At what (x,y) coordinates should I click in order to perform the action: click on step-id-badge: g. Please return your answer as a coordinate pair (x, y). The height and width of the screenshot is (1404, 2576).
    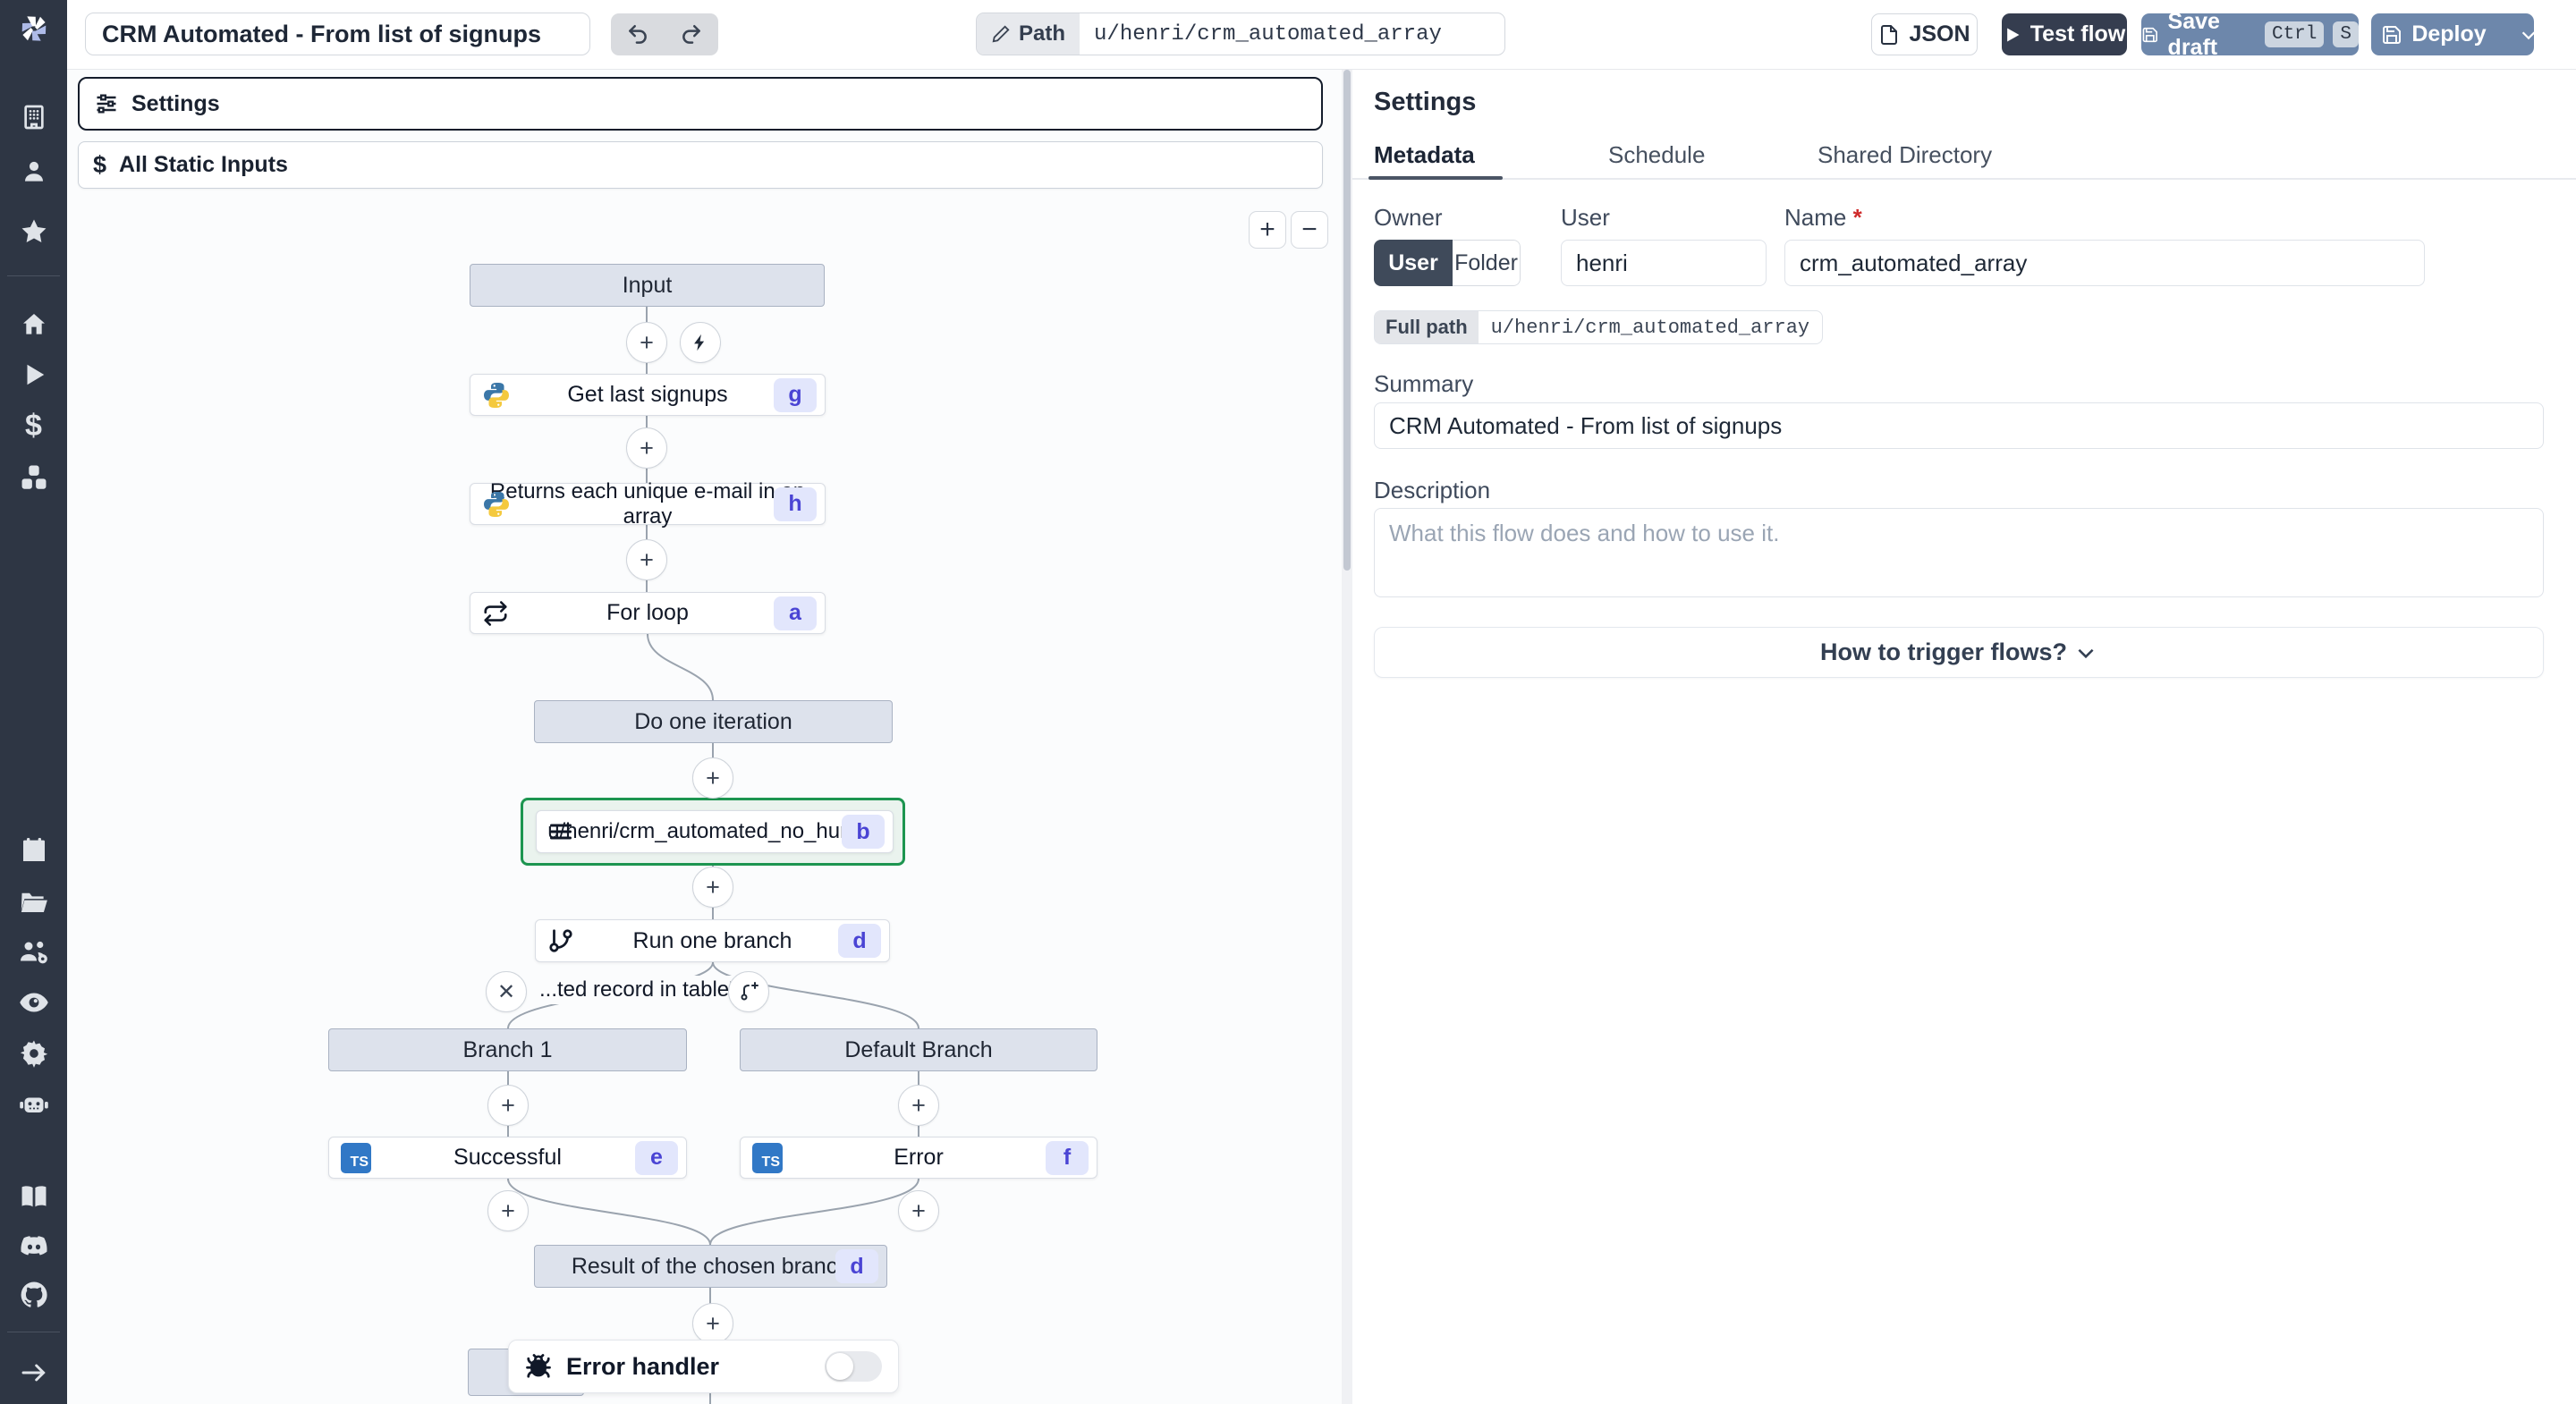
    Looking at the image, I should click on (795, 394).